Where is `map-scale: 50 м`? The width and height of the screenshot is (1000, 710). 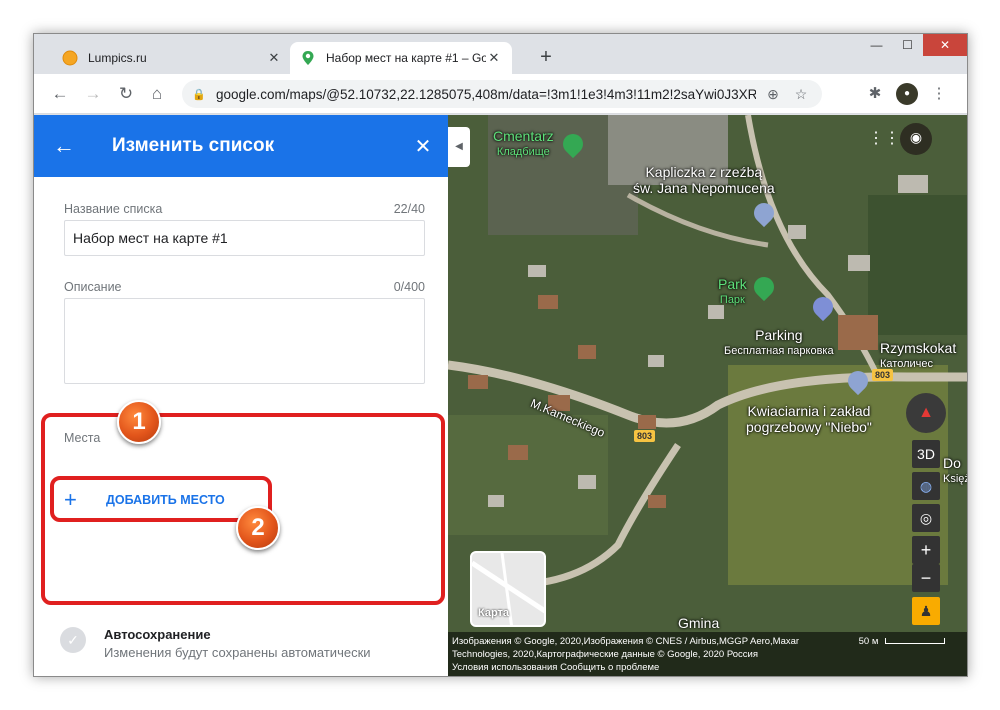
map-scale: 50 м is located at coordinates (902, 641).